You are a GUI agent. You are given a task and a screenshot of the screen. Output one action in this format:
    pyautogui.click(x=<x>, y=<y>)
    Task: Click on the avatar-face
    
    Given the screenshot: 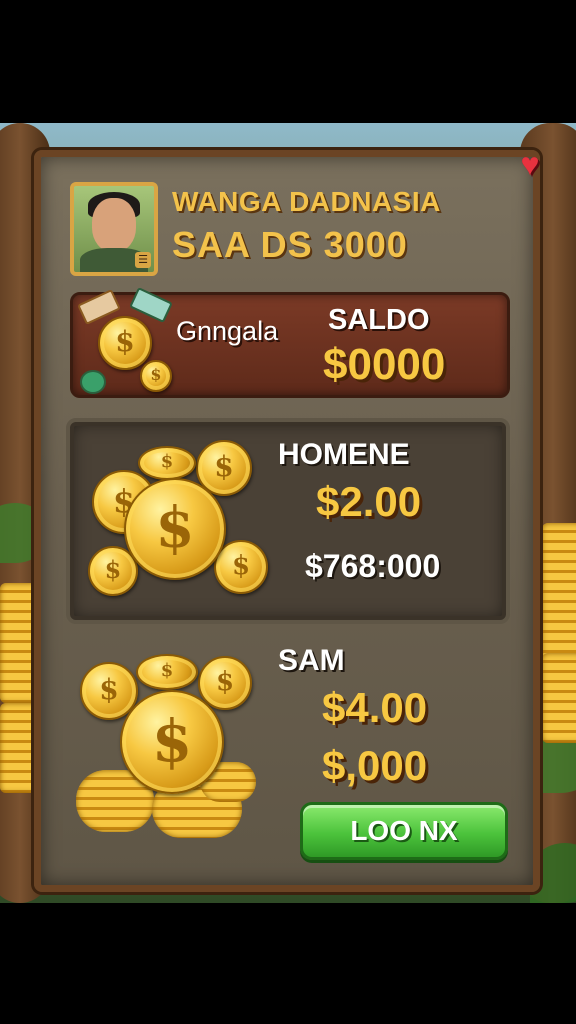 What is the action you would take?
    pyautogui.click(x=114, y=225)
    